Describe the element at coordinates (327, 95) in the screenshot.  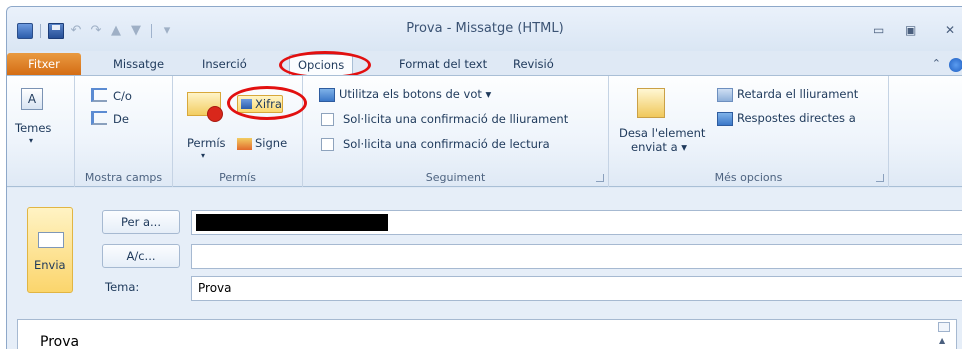
I see `voting-buttons-icon` at that location.